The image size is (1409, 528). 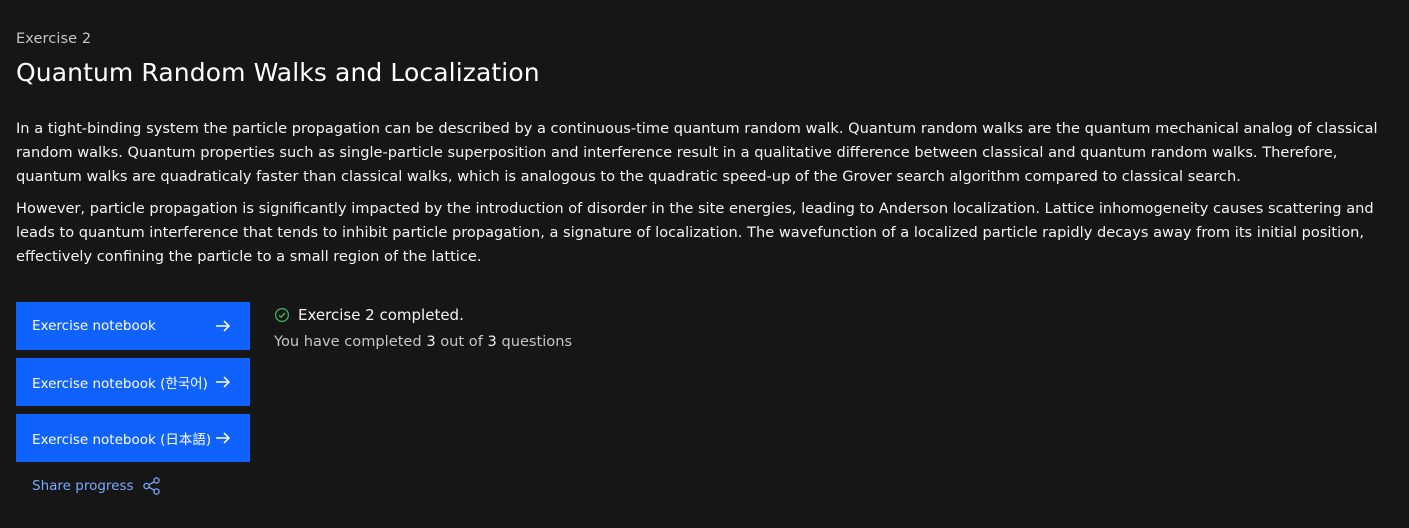 What do you see at coordinates (151, 486) in the screenshot?
I see `share-icon` at bounding box center [151, 486].